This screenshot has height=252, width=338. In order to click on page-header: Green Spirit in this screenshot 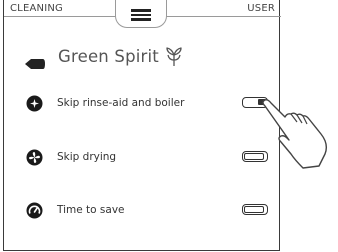, I will do `click(143, 59)`.